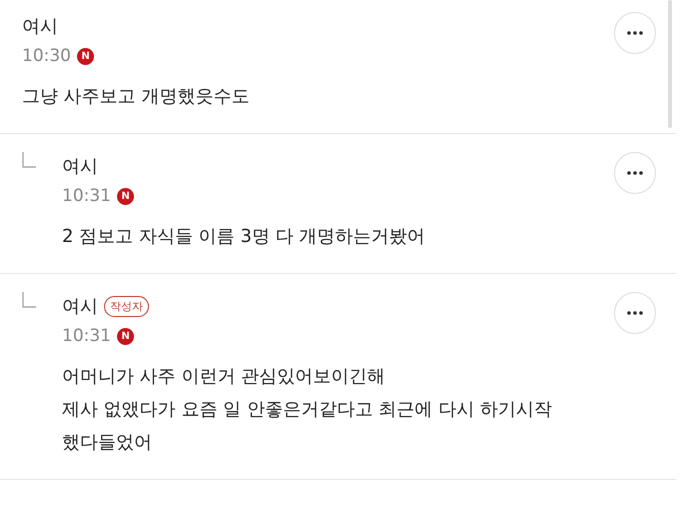  Describe the element at coordinates (136, 97) in the screenshot. I see `comment-text: 그냥 사주보고 개명했읏수도` at that location.